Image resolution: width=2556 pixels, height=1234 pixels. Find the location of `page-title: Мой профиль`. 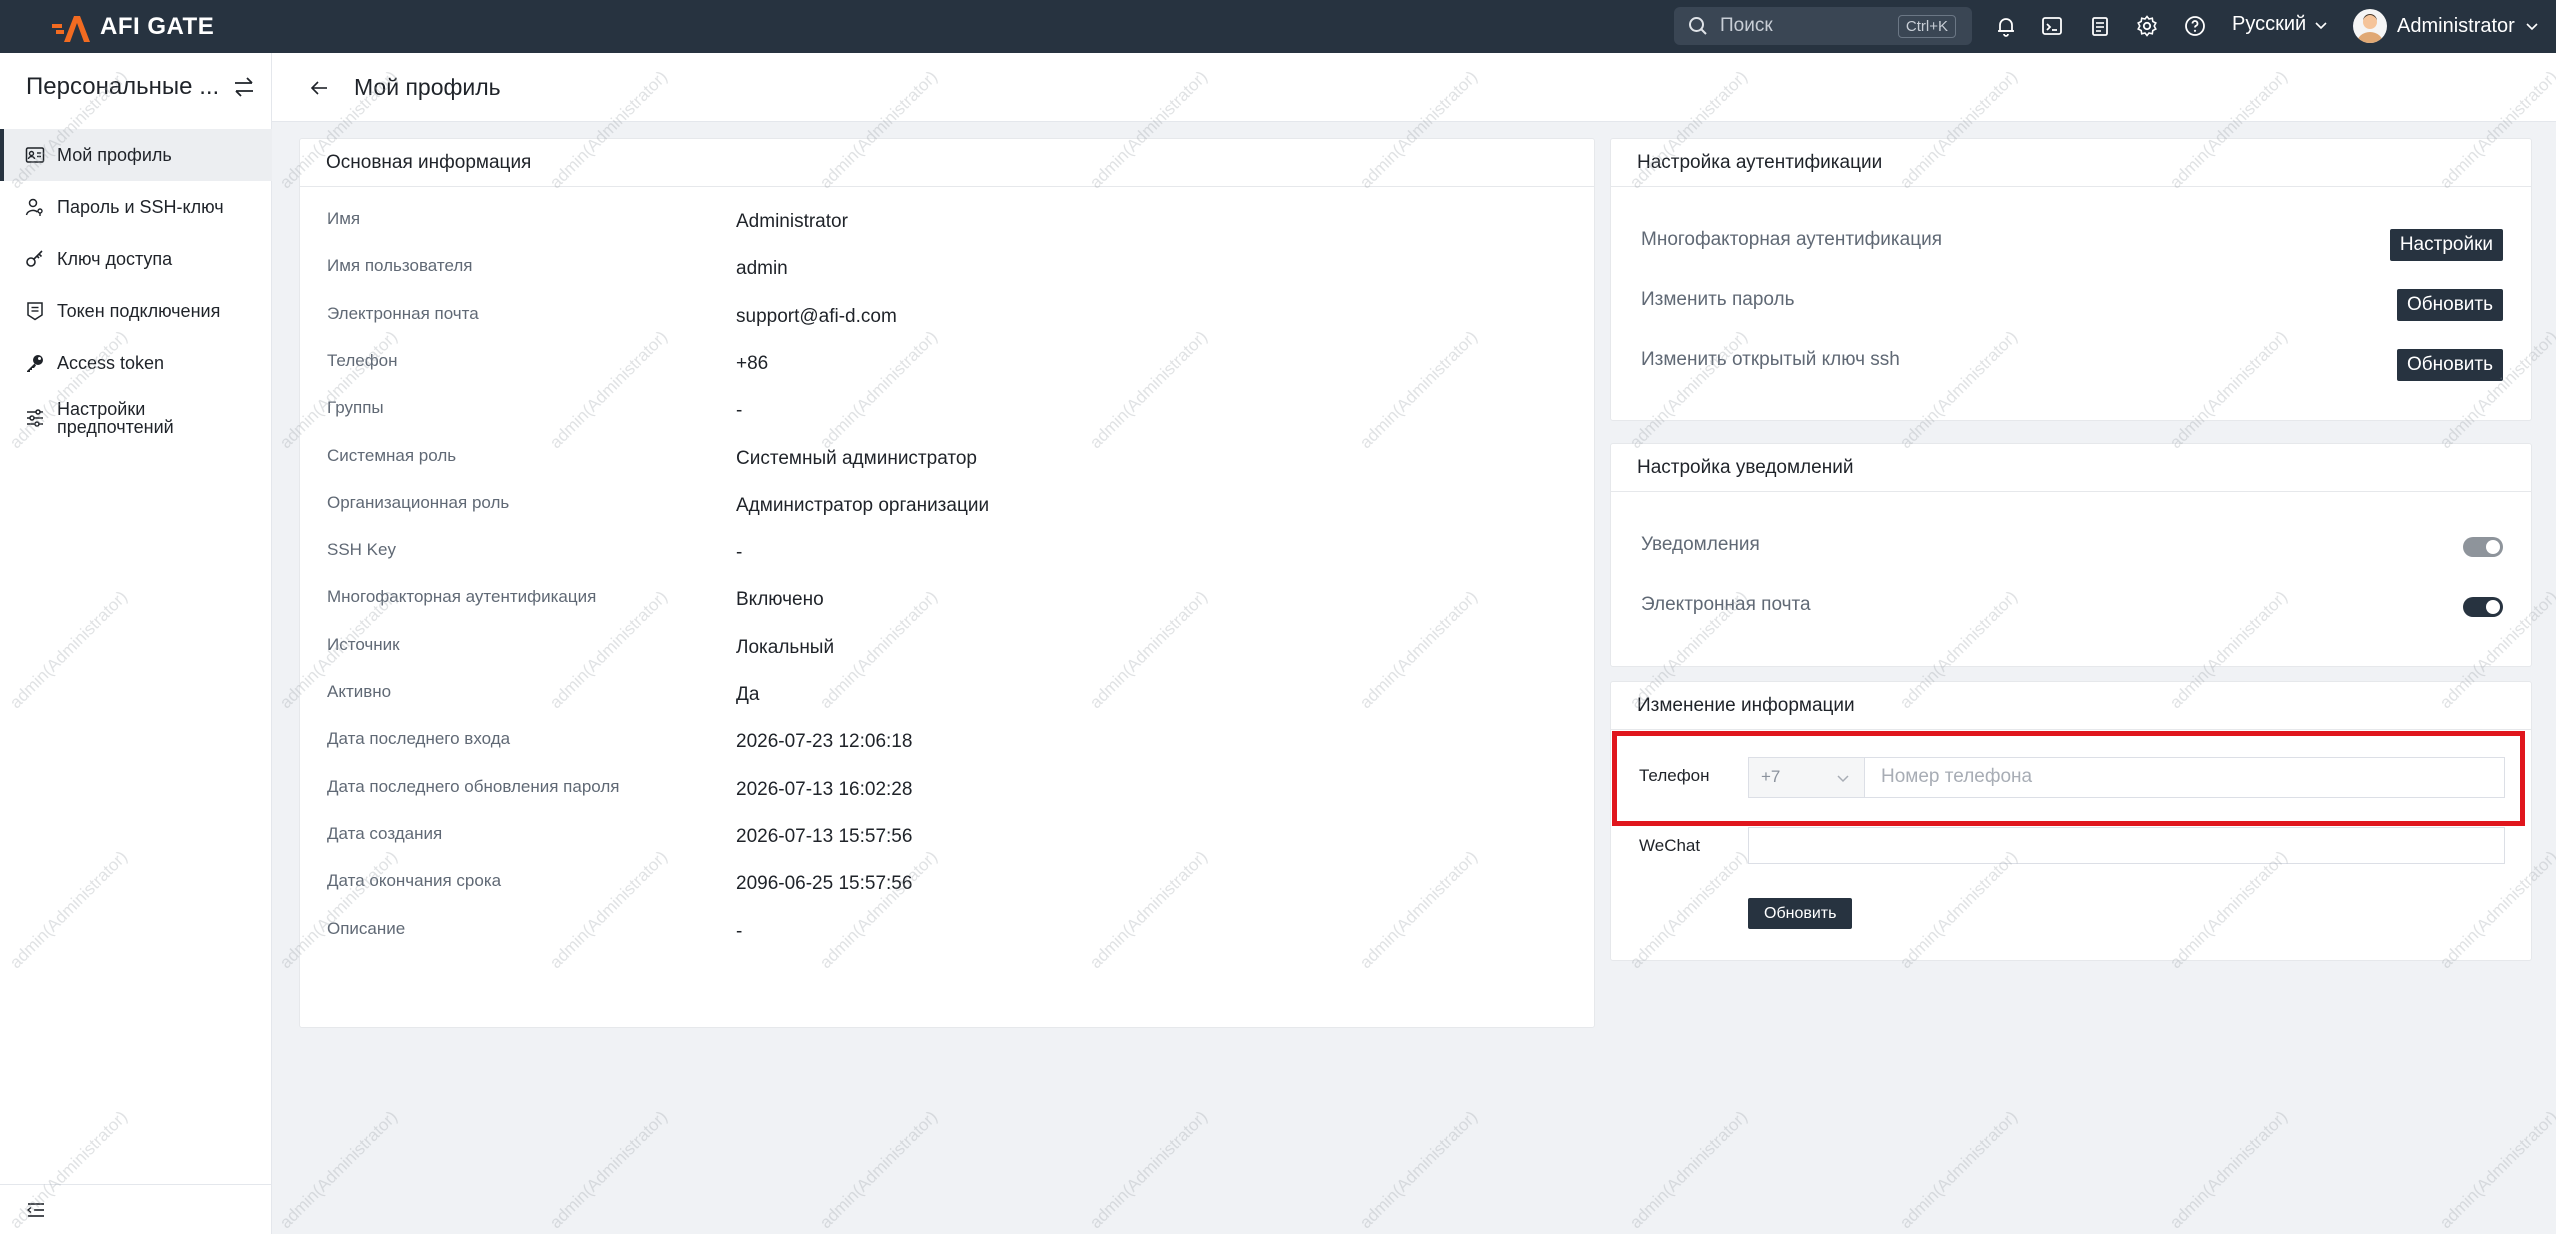

page-title: Мой профиль is located at coordinates (427, 87).